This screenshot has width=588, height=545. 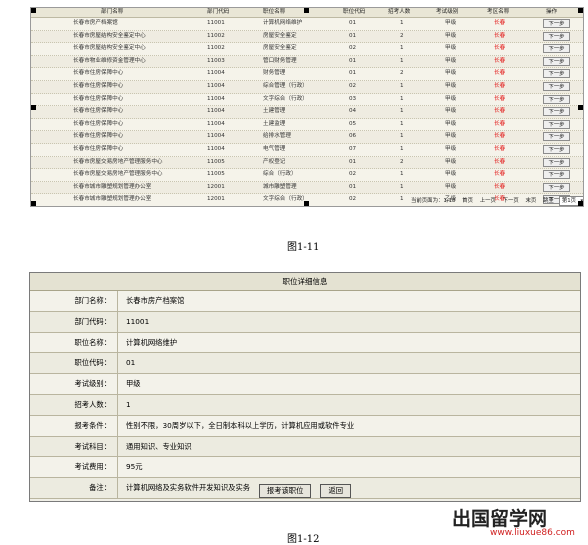 I want to click on cell-dept-code: 11001, so click(x=216, y=23).